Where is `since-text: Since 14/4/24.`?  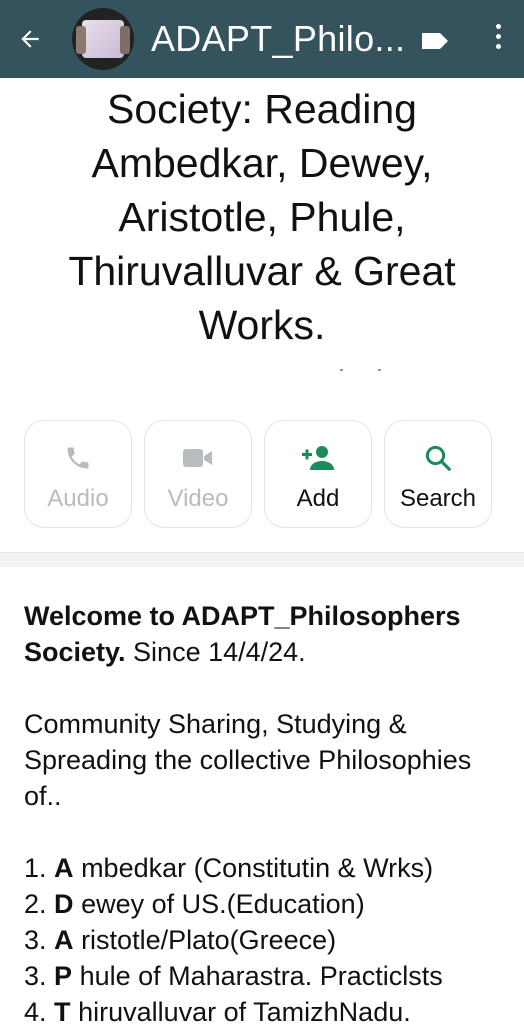 since-text: Since 14/4/24. is located at coordinates (215, 652).